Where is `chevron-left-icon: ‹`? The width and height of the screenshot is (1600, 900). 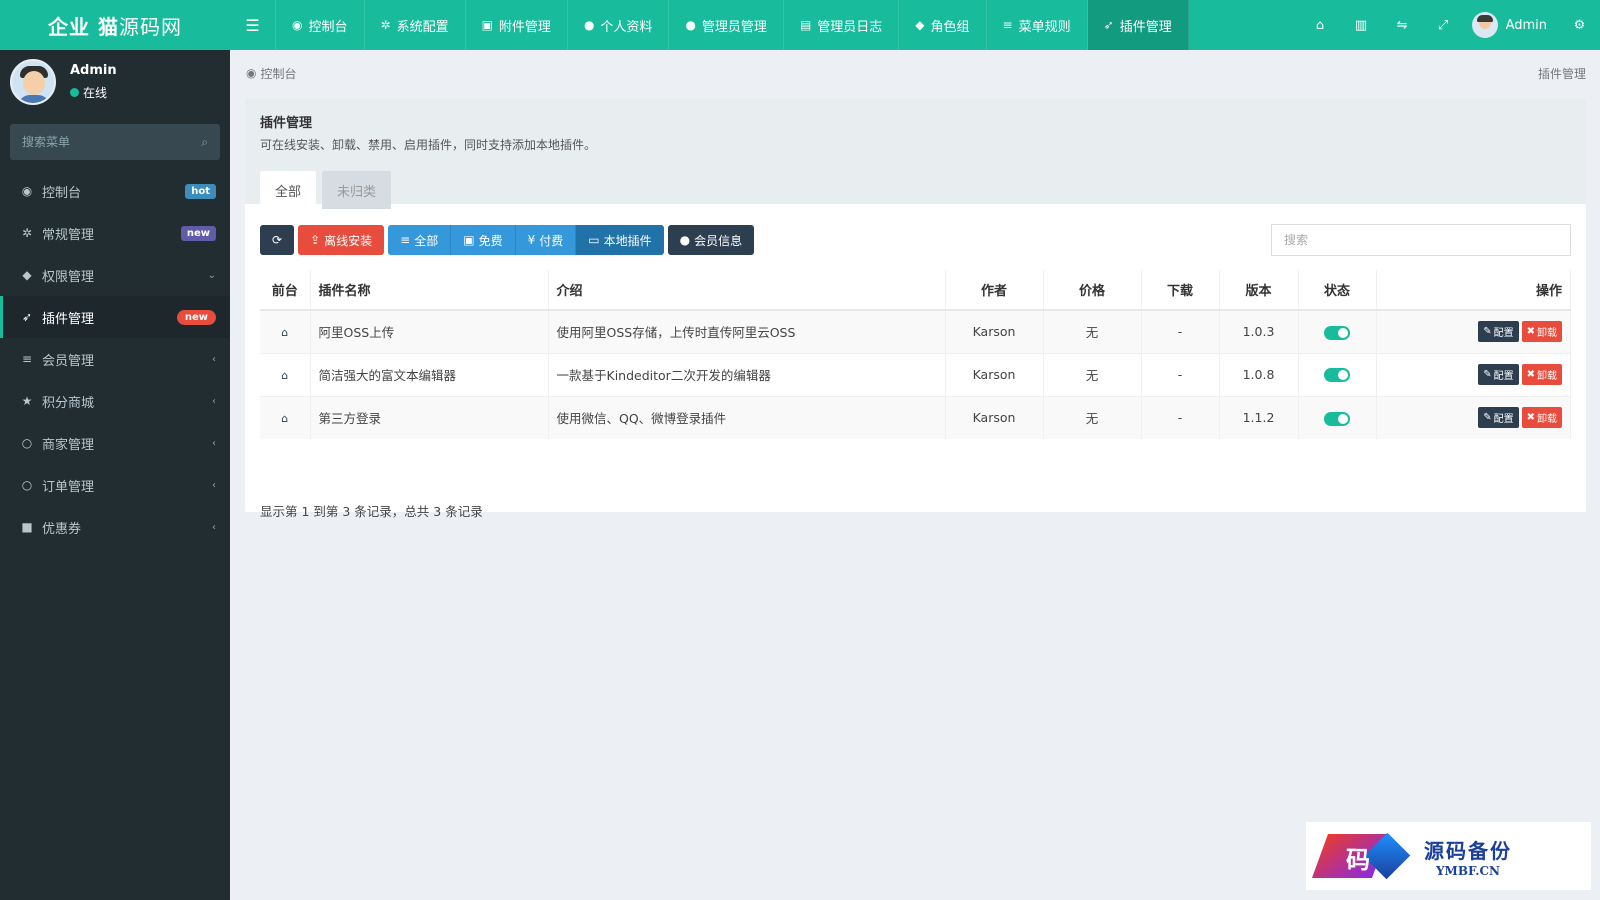
chevron-left-icon: ‹ is located at coordinates (214, 401).